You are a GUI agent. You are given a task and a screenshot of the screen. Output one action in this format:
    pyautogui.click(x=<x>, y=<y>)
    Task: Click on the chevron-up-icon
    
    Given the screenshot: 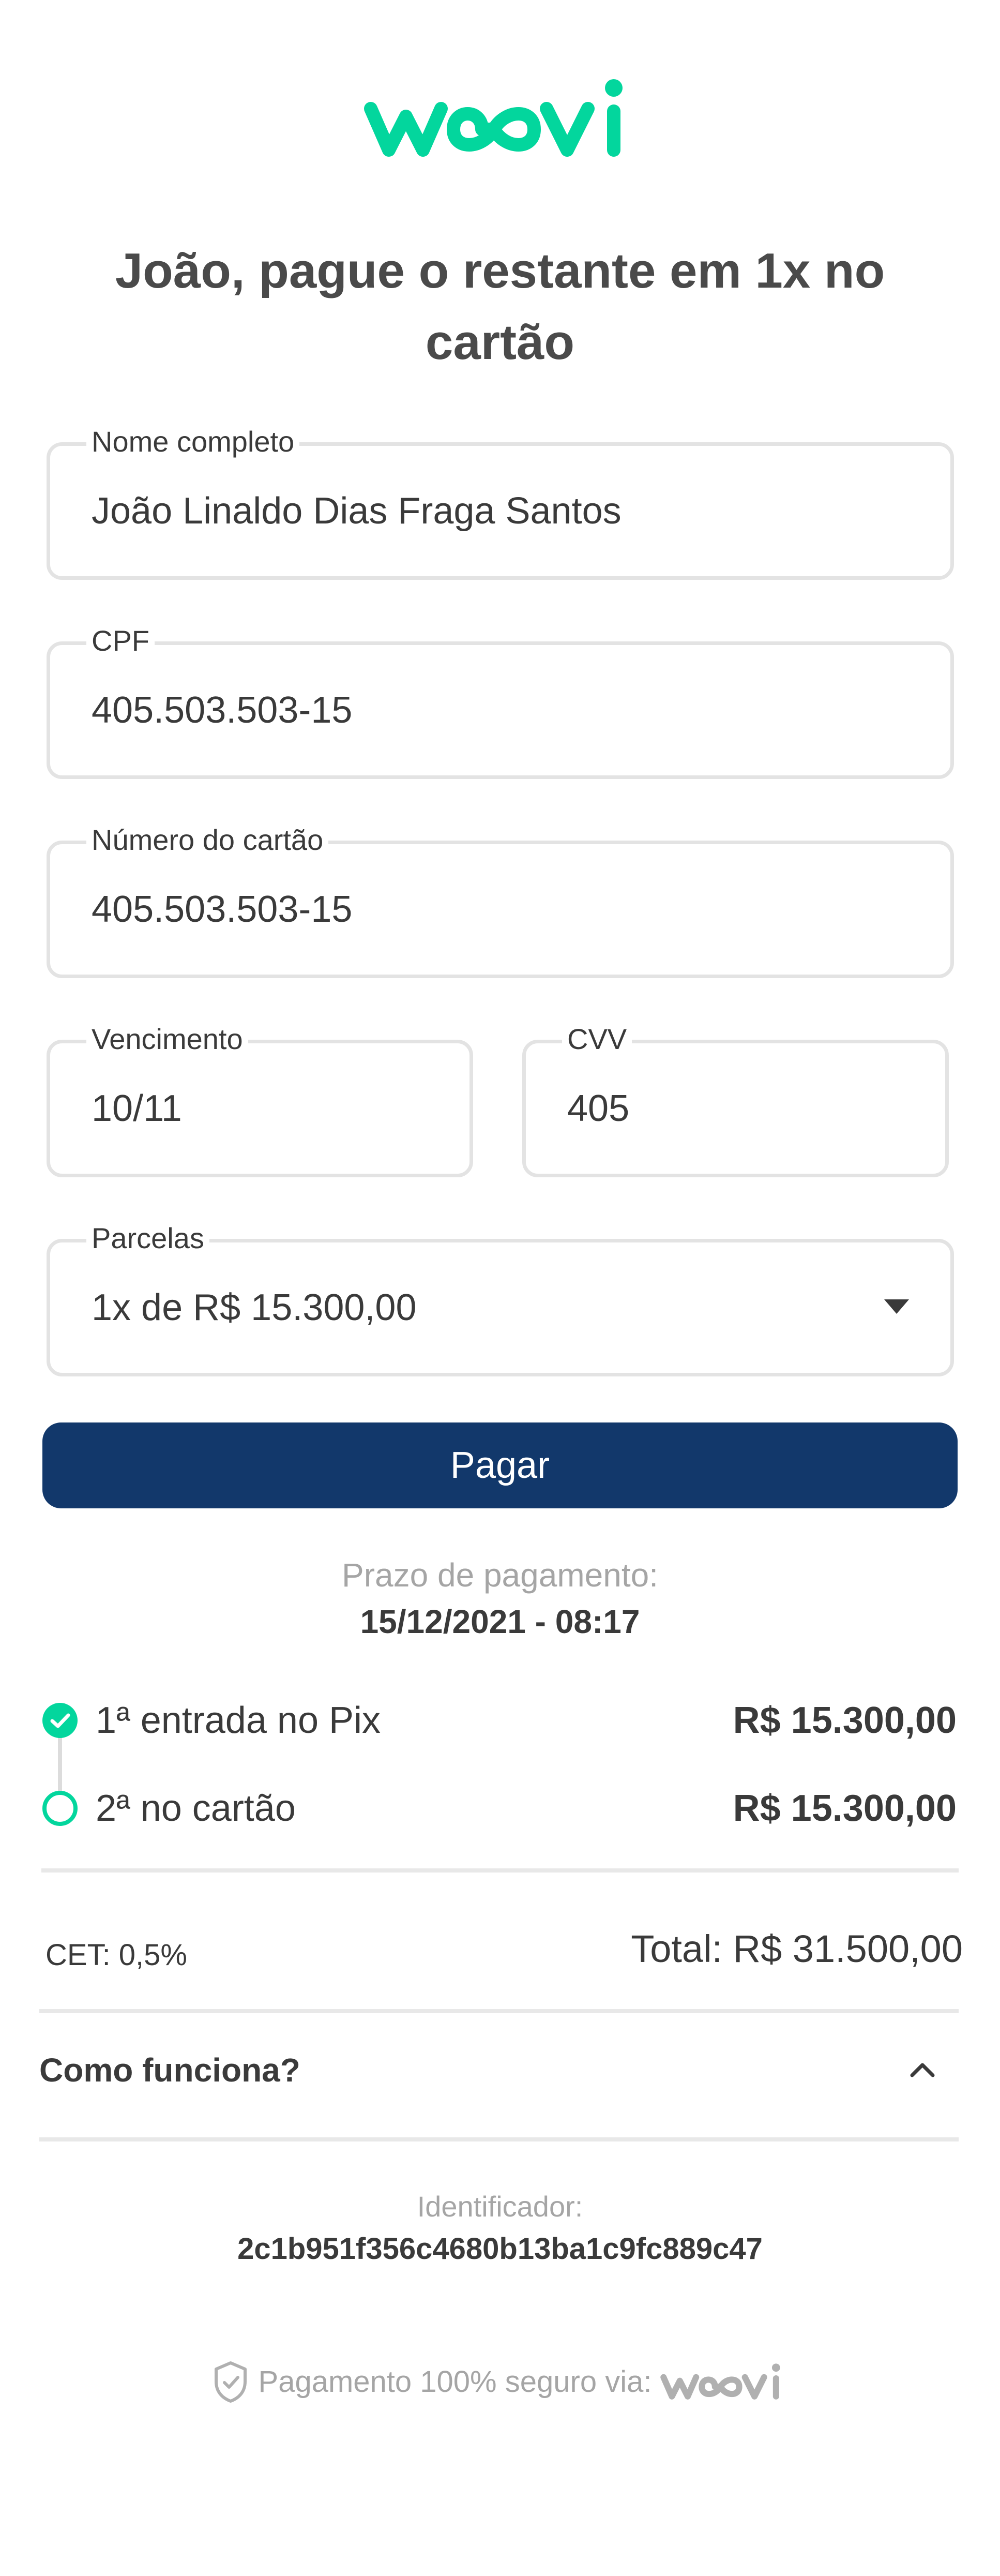 What is the action you would take?
    pyautogui.click(x=922, y=2069)
    